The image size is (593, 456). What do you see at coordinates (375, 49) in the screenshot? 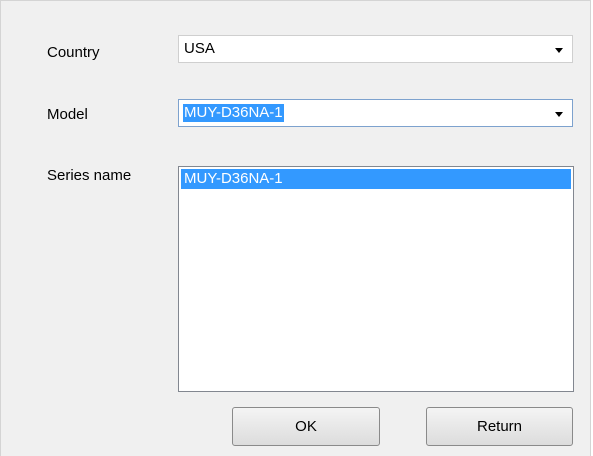
I see `country-dropdown: USA` at bounding box center [375, 49].